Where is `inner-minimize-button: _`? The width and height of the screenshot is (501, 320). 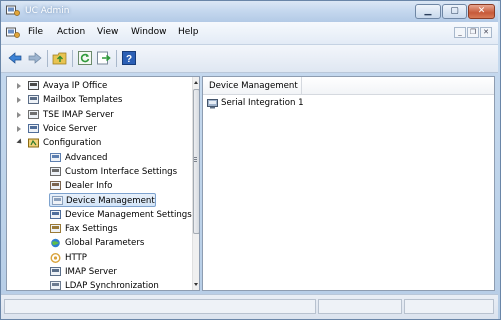 inner-minimize-button: _ is located at coordinates (460, 32).